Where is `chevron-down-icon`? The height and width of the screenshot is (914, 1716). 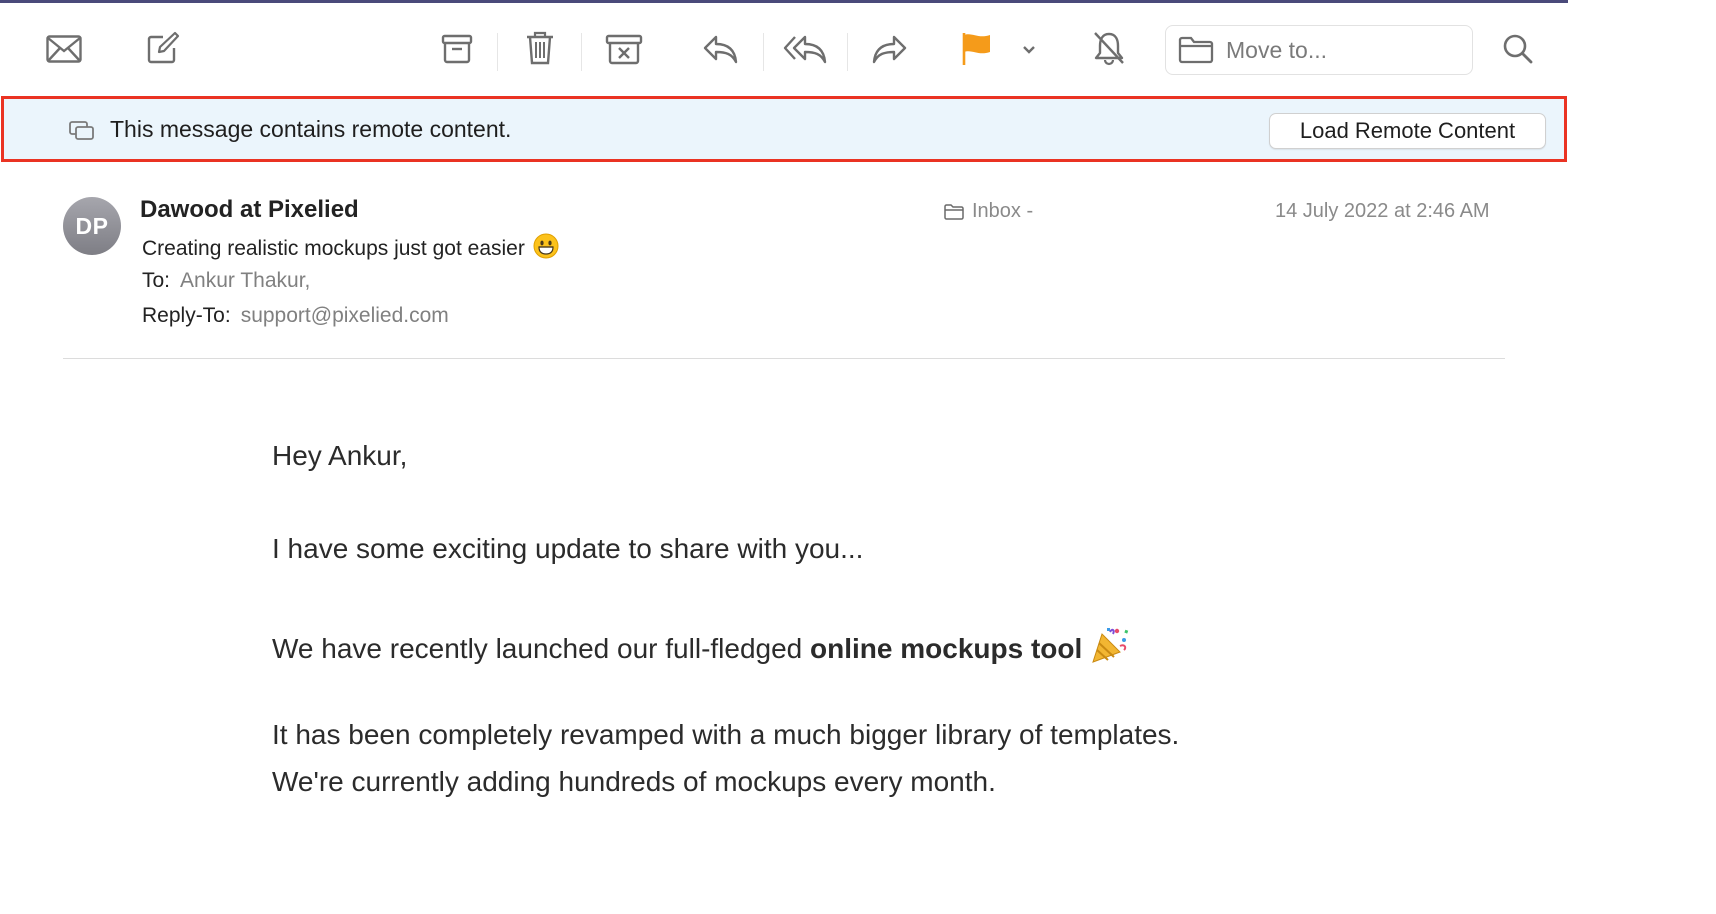 chevron-down-icon is located at coordinates (1029, 50).